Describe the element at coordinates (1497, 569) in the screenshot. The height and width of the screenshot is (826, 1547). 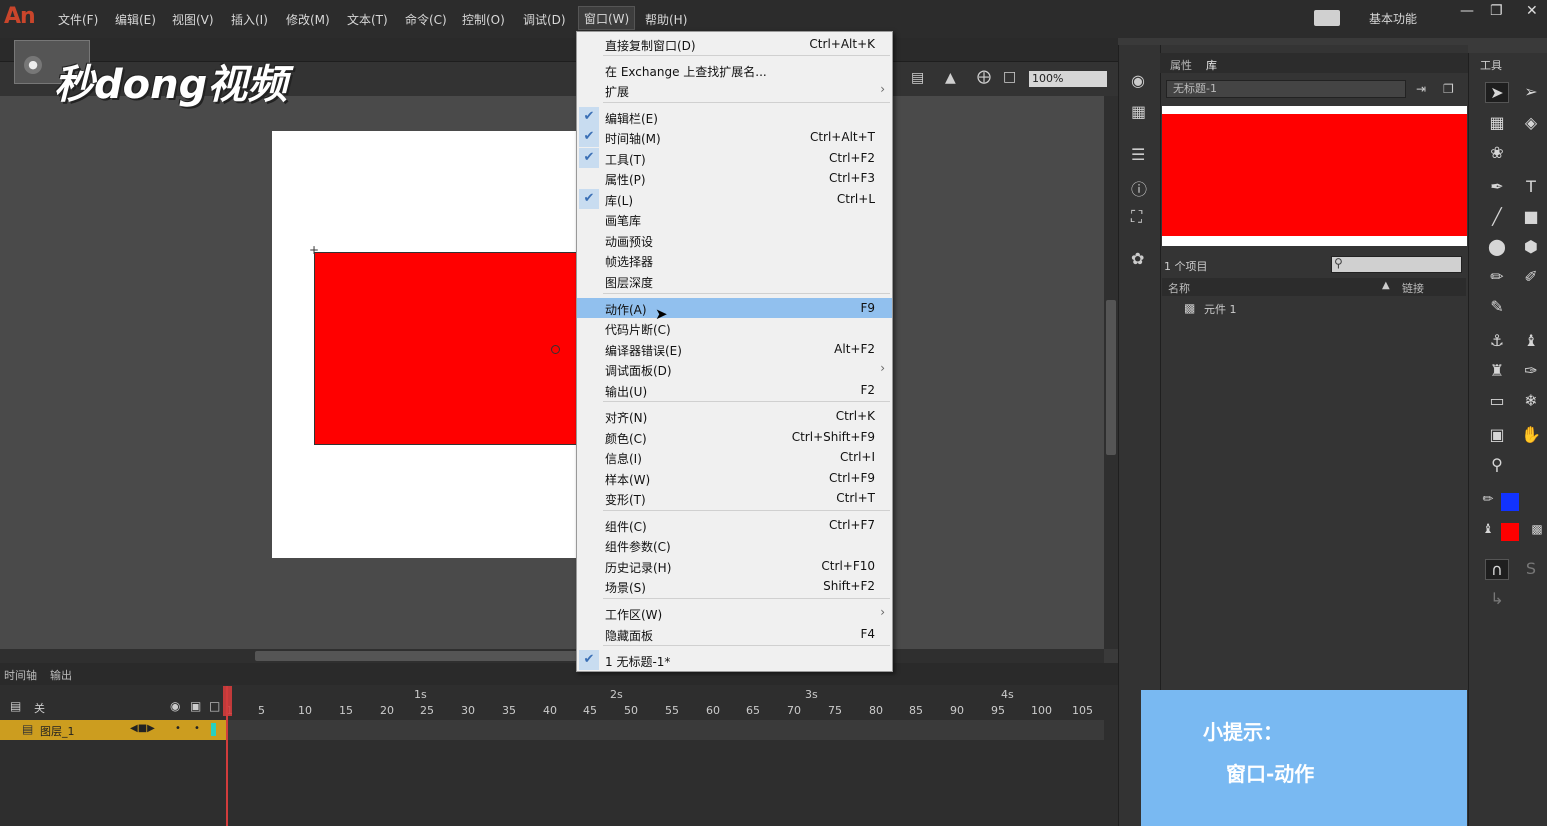
I see `snap-to-objects-icon: ∩` at that location.